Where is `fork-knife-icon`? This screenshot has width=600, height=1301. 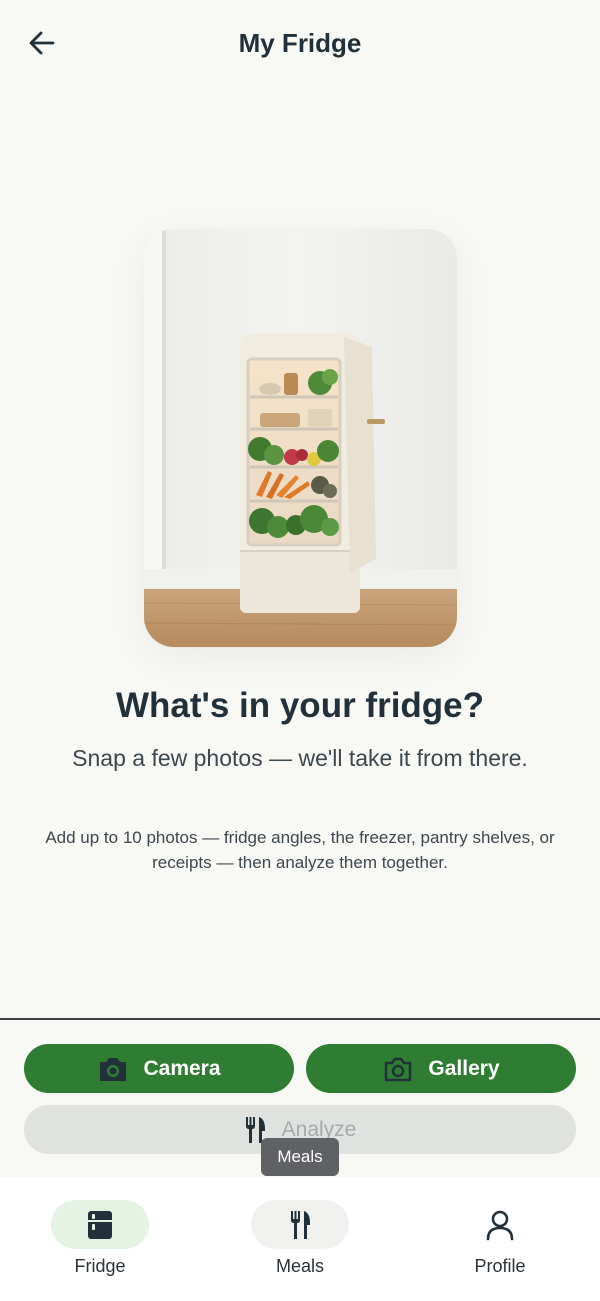 fork-knife-icon is located at coordinates (300, 1224).